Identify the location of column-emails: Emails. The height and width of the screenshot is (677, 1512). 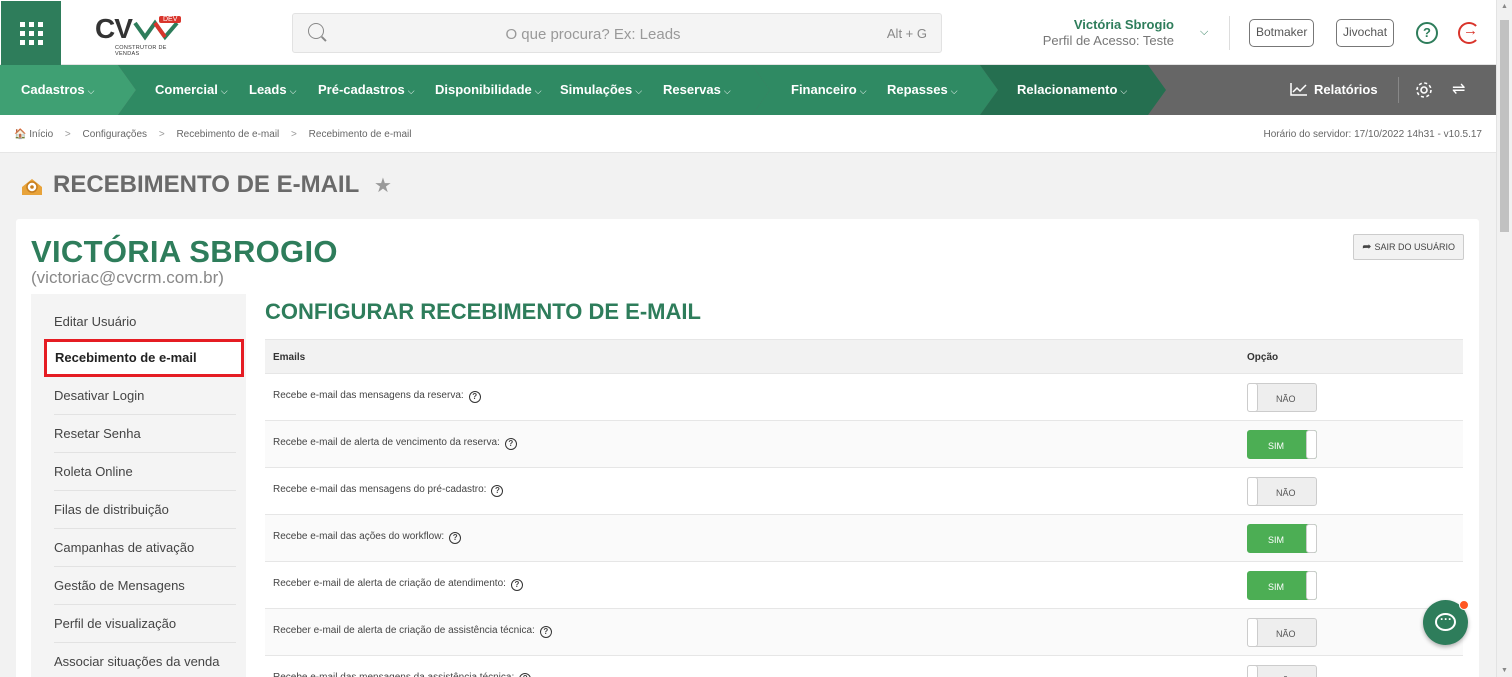
(289, 357).